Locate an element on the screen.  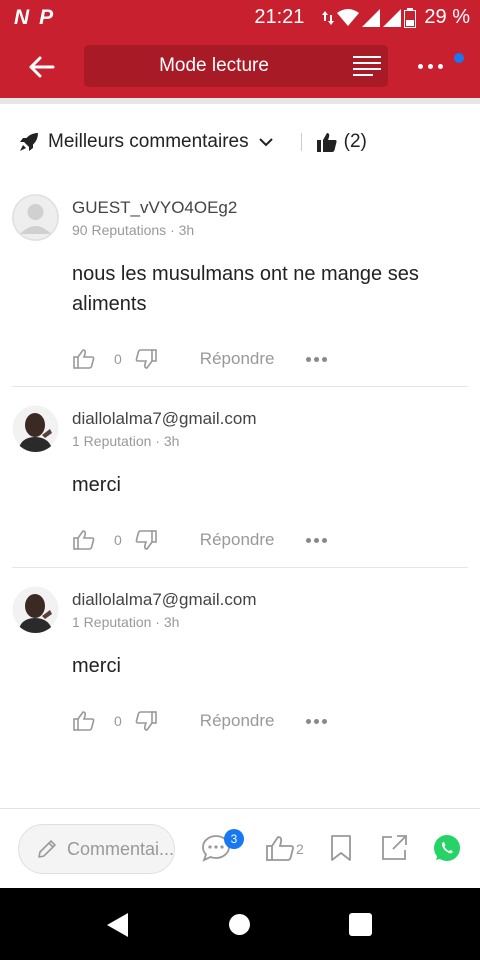
like-total: 2 is located at coordinates (300, 849).